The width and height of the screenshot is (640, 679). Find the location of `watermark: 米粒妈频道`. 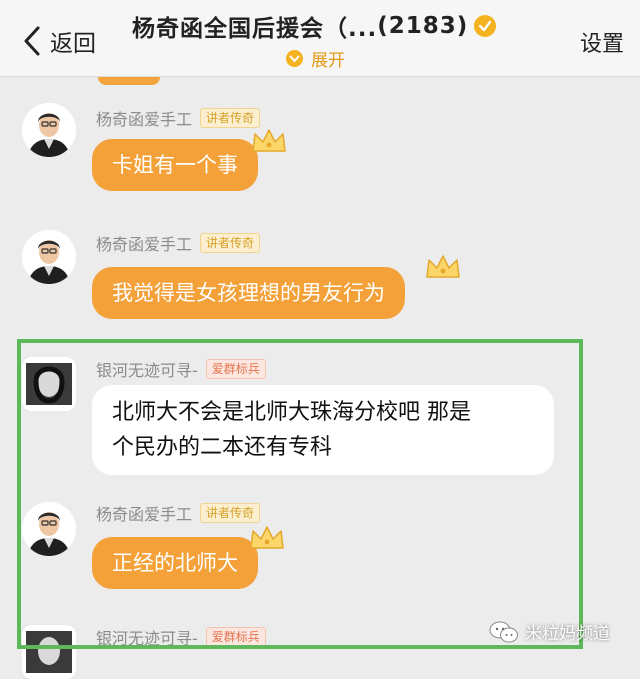

watermark: 米粒妈频道 is located at coordinates (549, 631).